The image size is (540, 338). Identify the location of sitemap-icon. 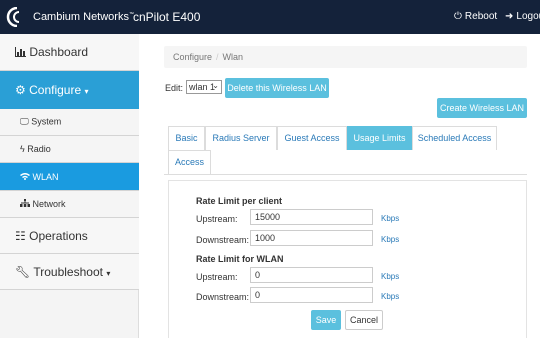
(26, 204).